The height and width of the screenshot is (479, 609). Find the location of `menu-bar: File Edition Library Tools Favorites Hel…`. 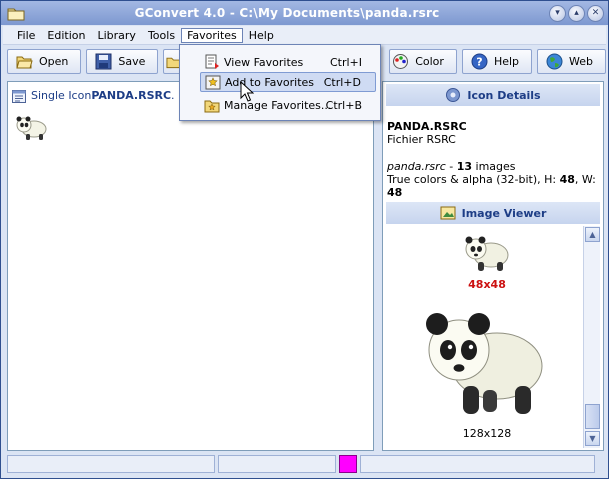

menu-bar: File Edition Library Tools Favorites Hel… is located at coordinates (304, 35).